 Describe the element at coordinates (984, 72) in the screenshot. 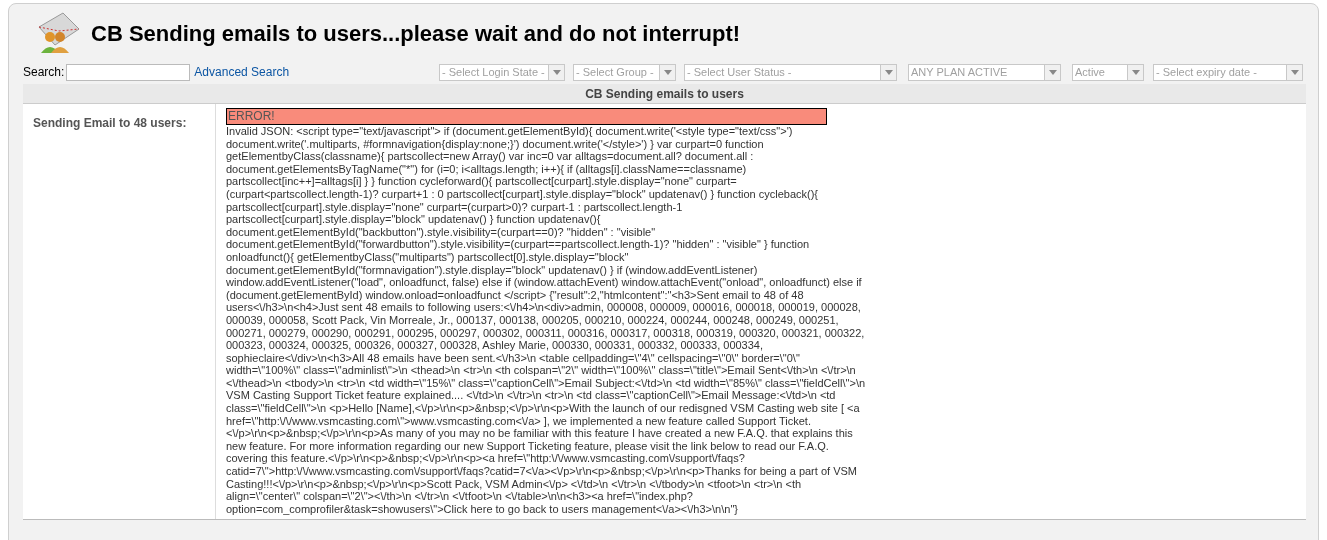

I see `filter-dropdown: ANY PLAN ACTIVE` at that location.